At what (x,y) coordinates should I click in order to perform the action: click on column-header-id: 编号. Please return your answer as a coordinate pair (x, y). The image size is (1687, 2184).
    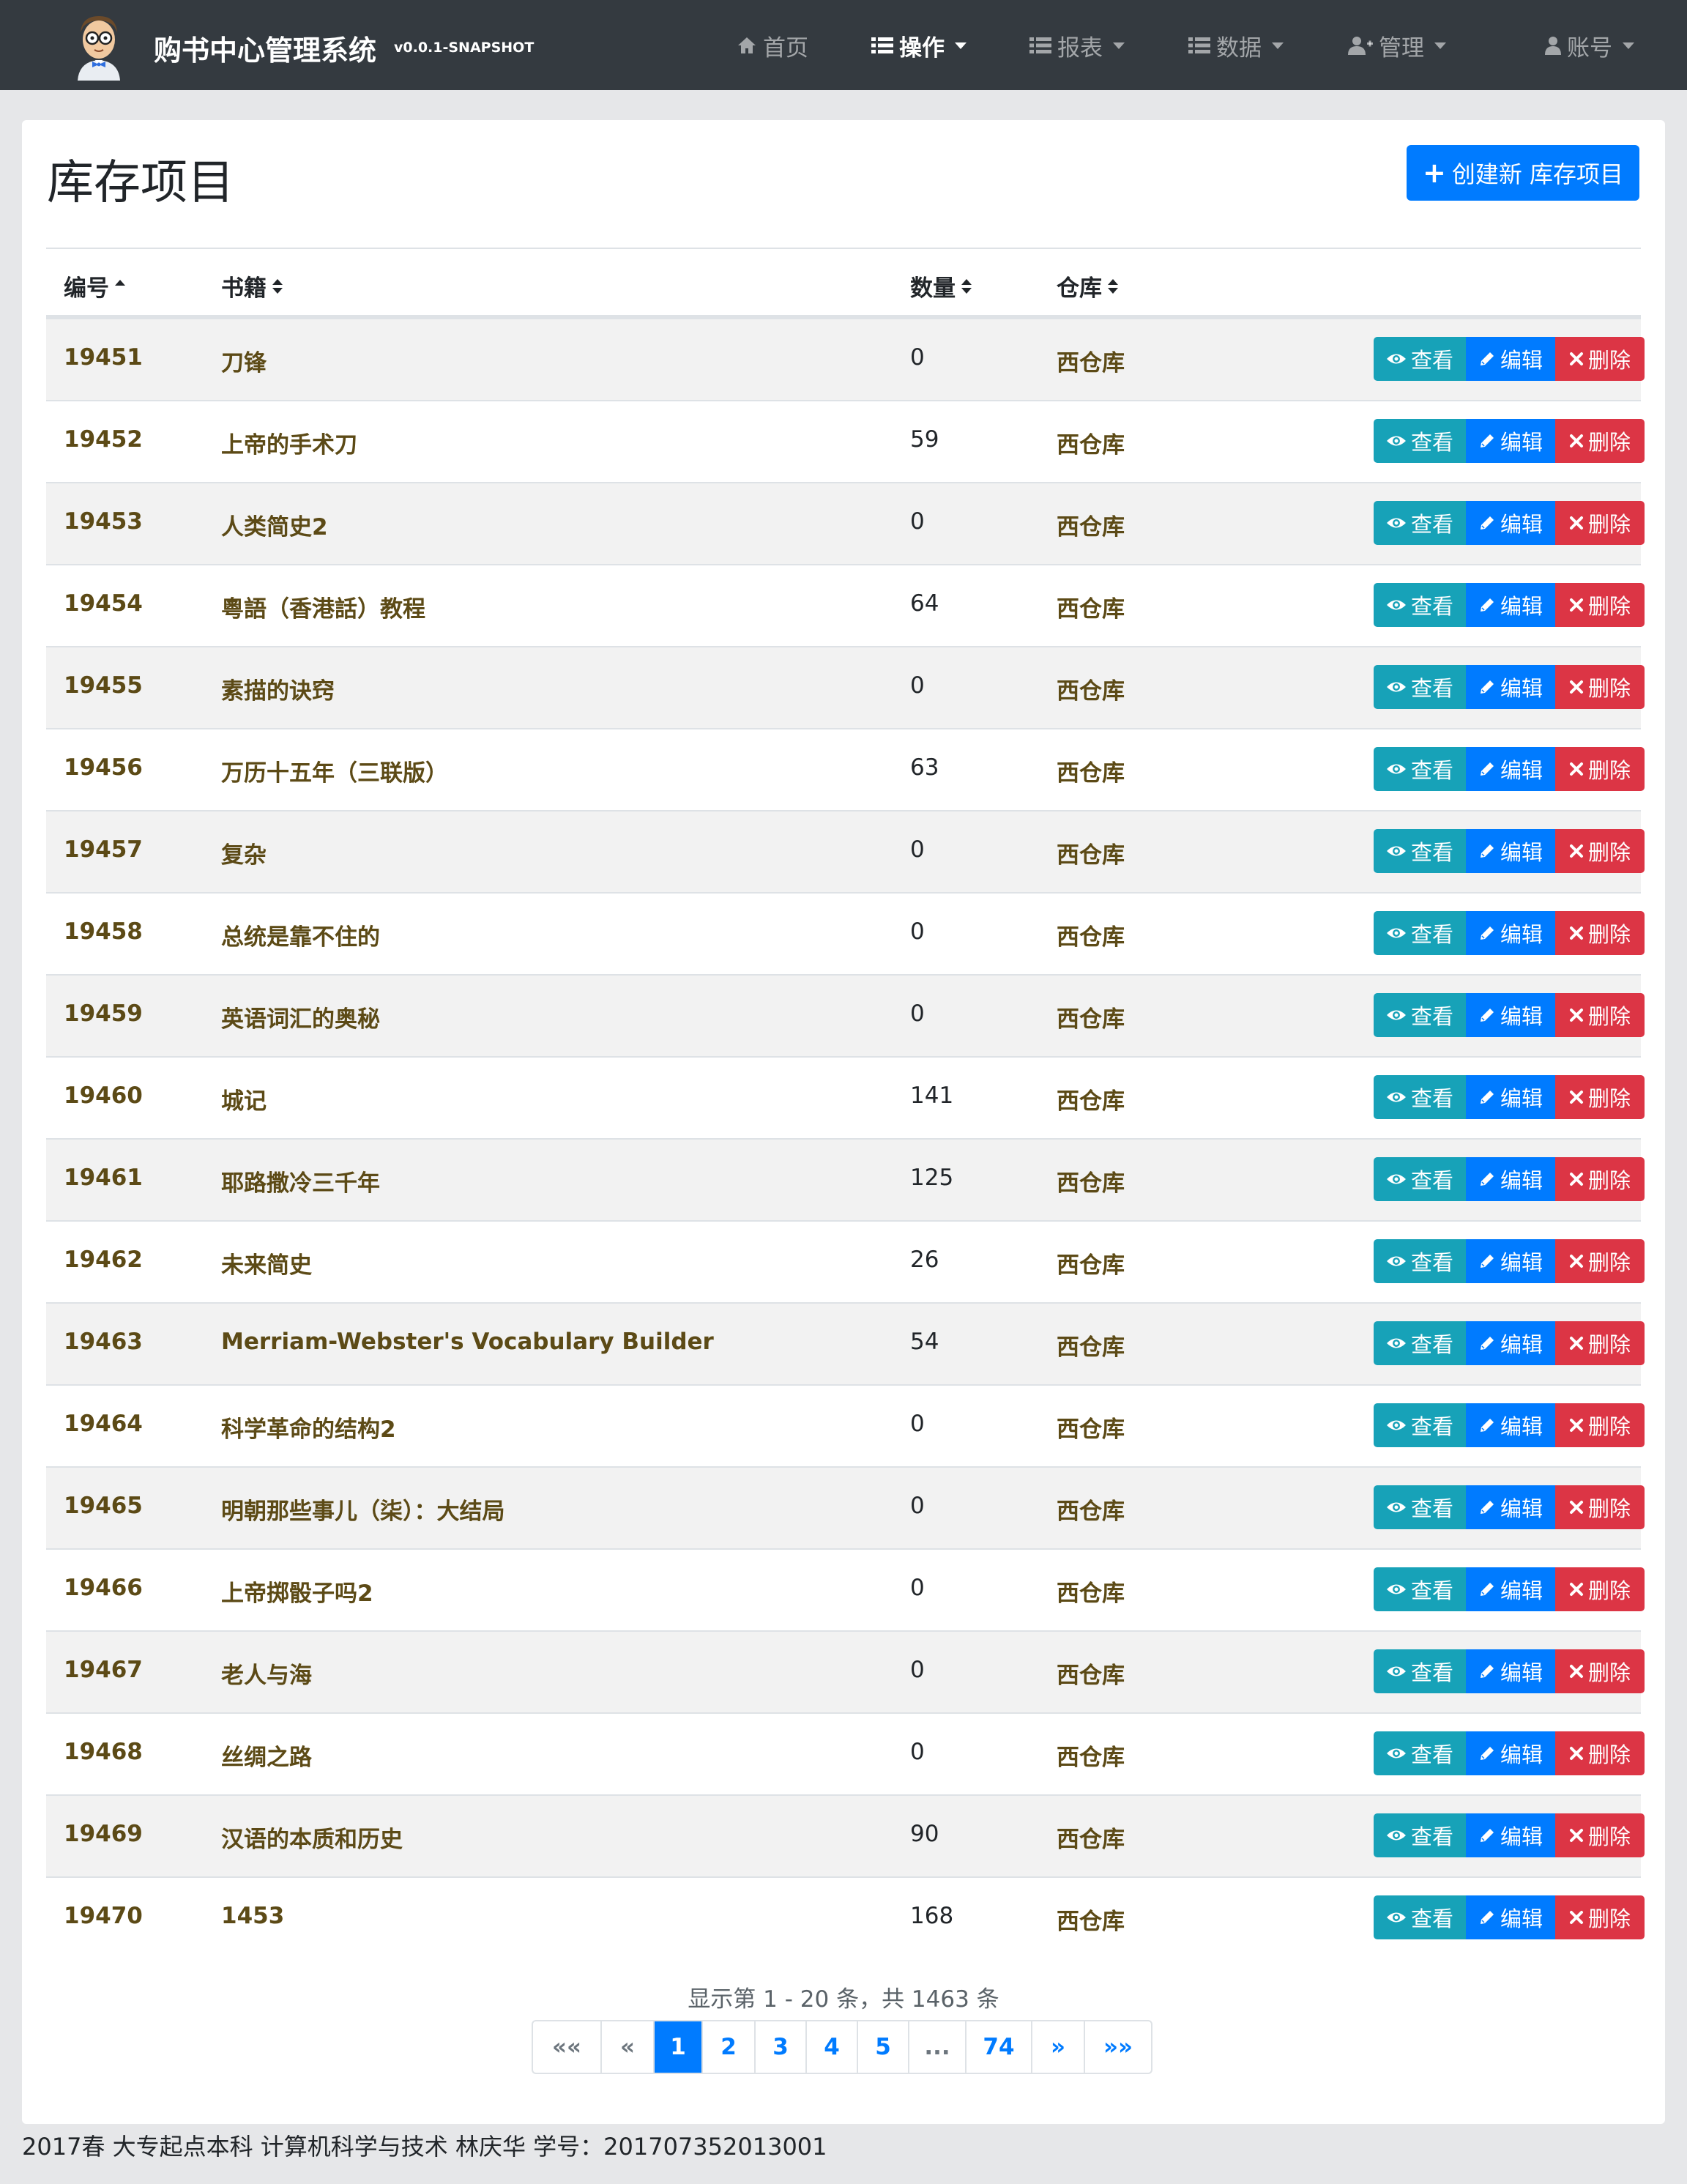
    Looking at the image, I should click on (95, 286).